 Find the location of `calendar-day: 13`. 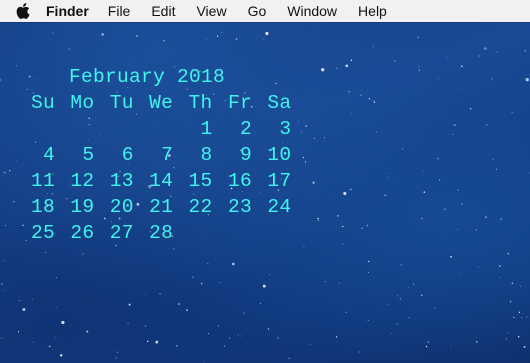

calendar-day: 13 is located at coordinates (121, 181).